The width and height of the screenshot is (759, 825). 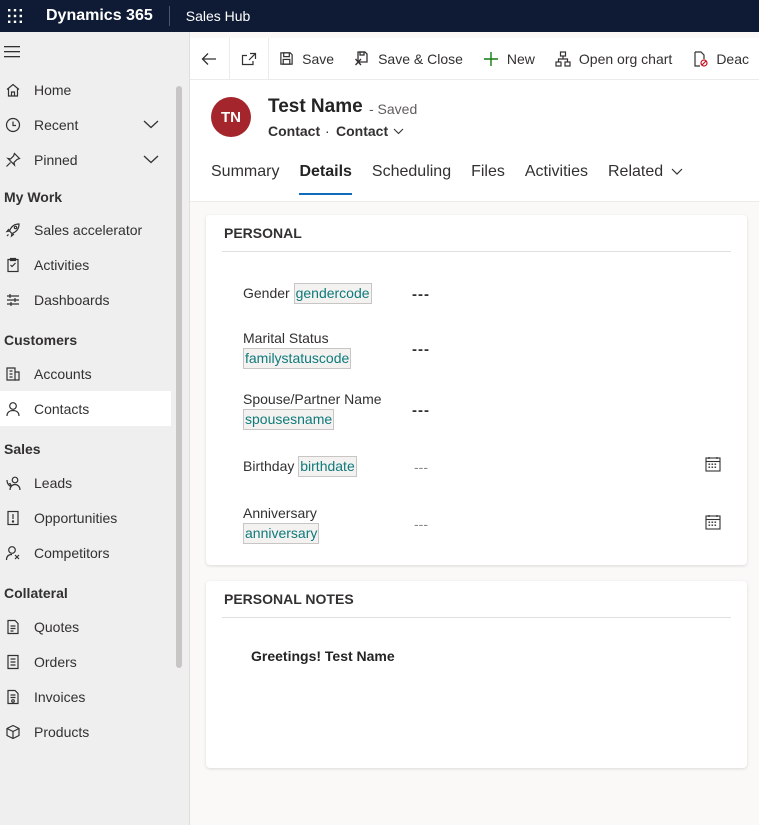 I want to click on sidebar-item-label: Accounts, so click(x=63, y=373).